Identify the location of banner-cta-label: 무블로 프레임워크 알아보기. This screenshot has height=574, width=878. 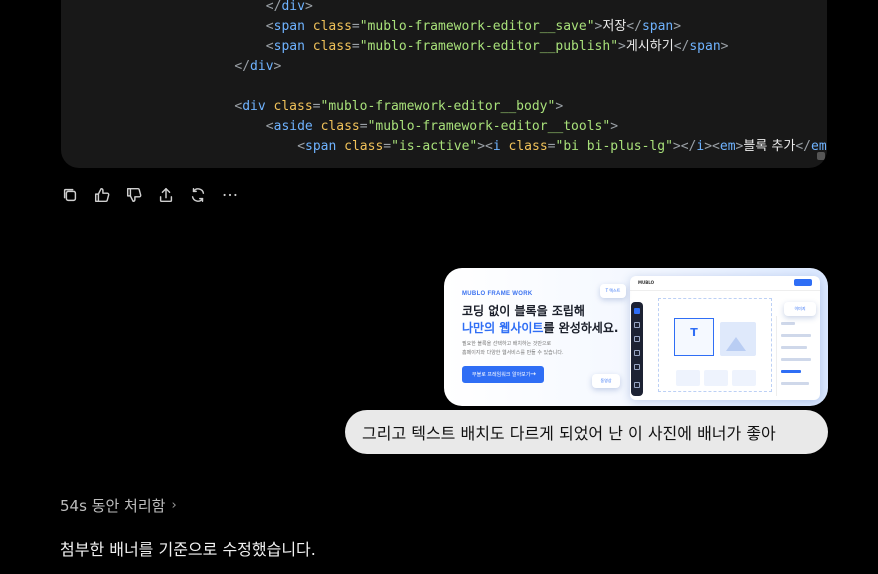
(501, 375).